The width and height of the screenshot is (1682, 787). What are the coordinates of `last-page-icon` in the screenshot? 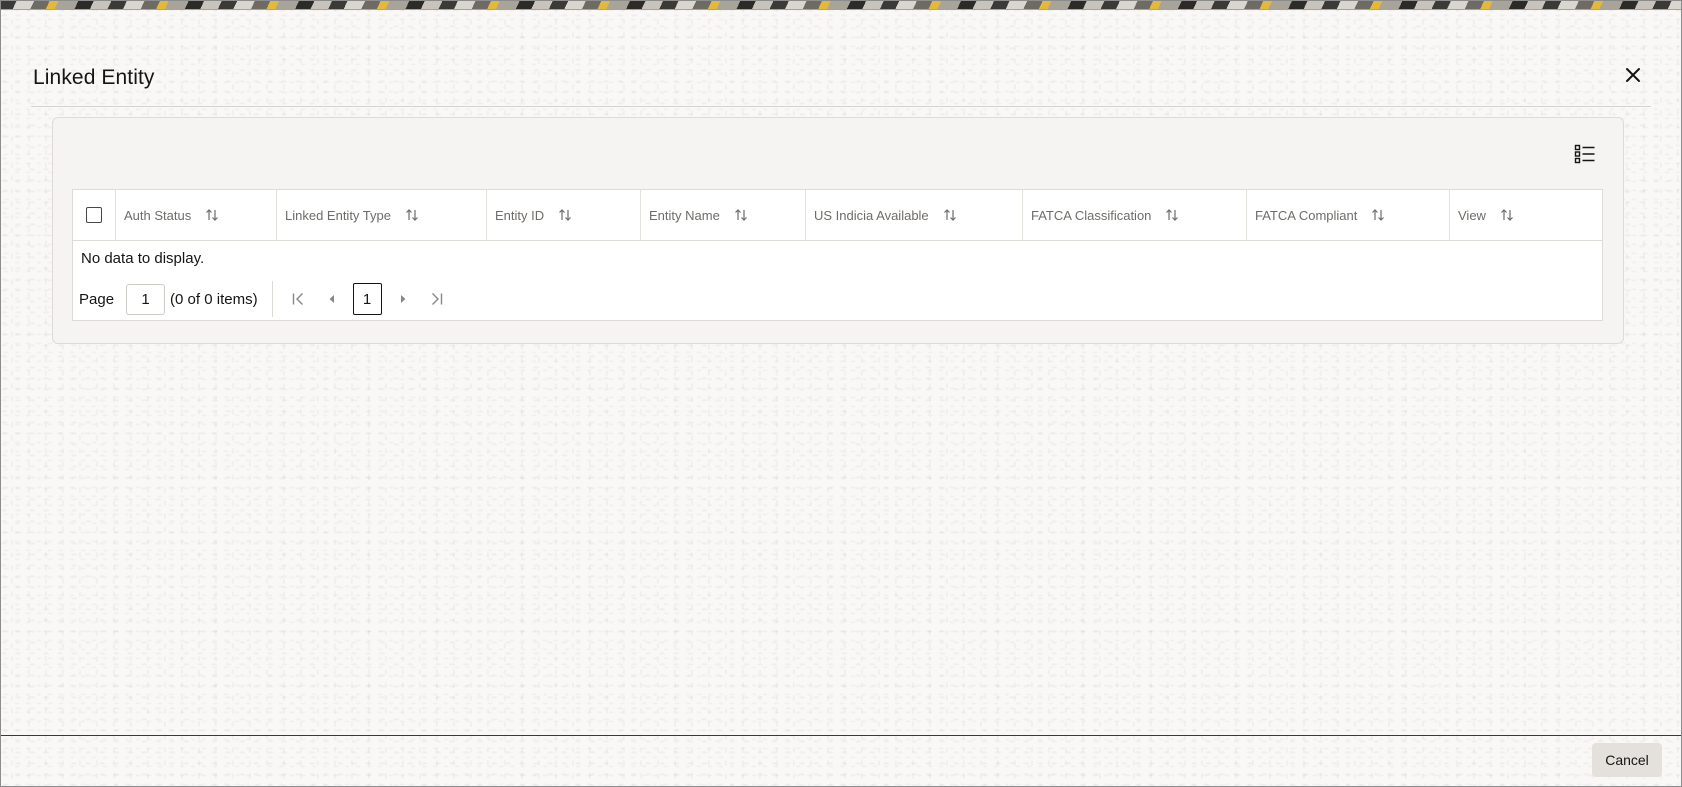 It's located at (436, 299).